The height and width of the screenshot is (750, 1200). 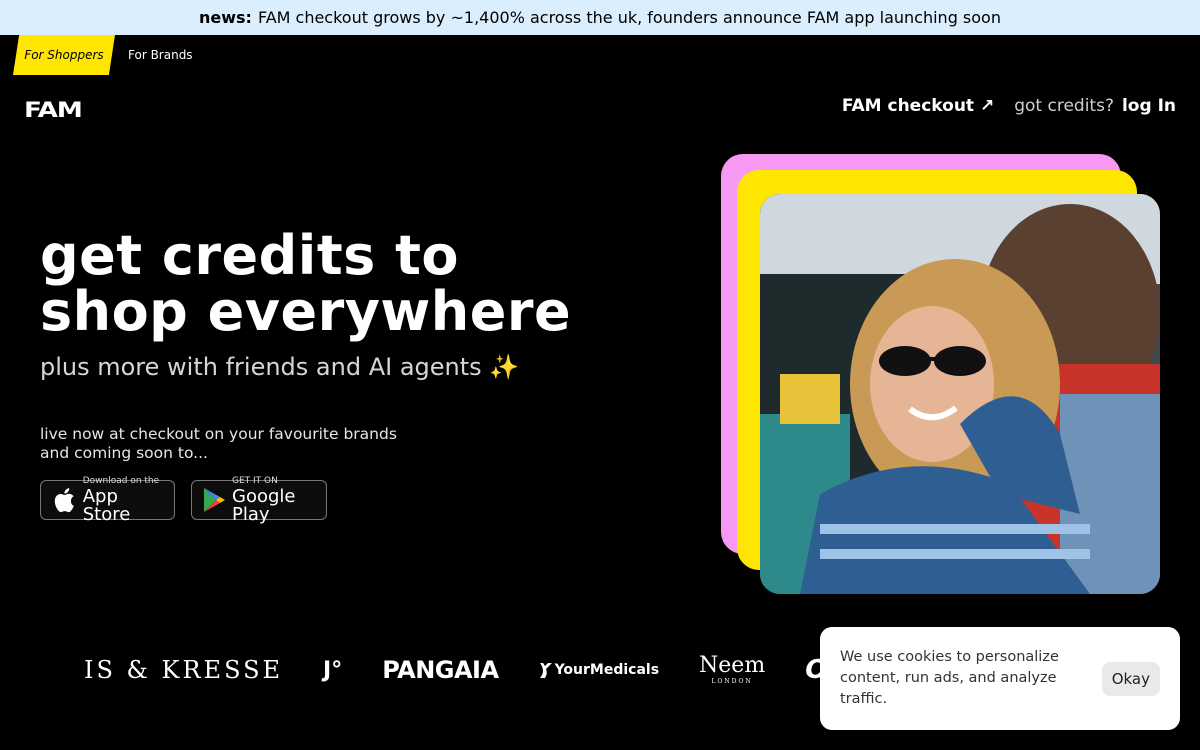 I want to click on yourmedicals-icon, so click(x=545, y=670).